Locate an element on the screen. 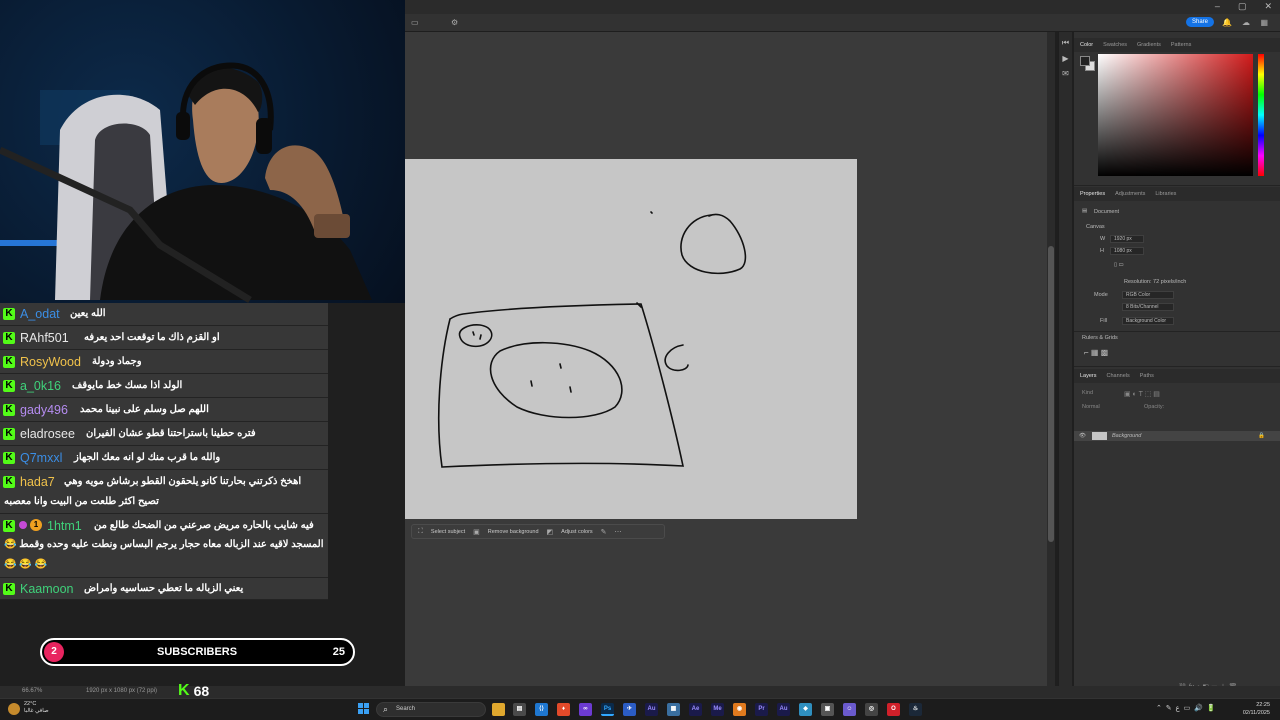 The height and width of the screenshot is (720, 1280). app-icon-2: ◆ is located at coordinates (805, 709).